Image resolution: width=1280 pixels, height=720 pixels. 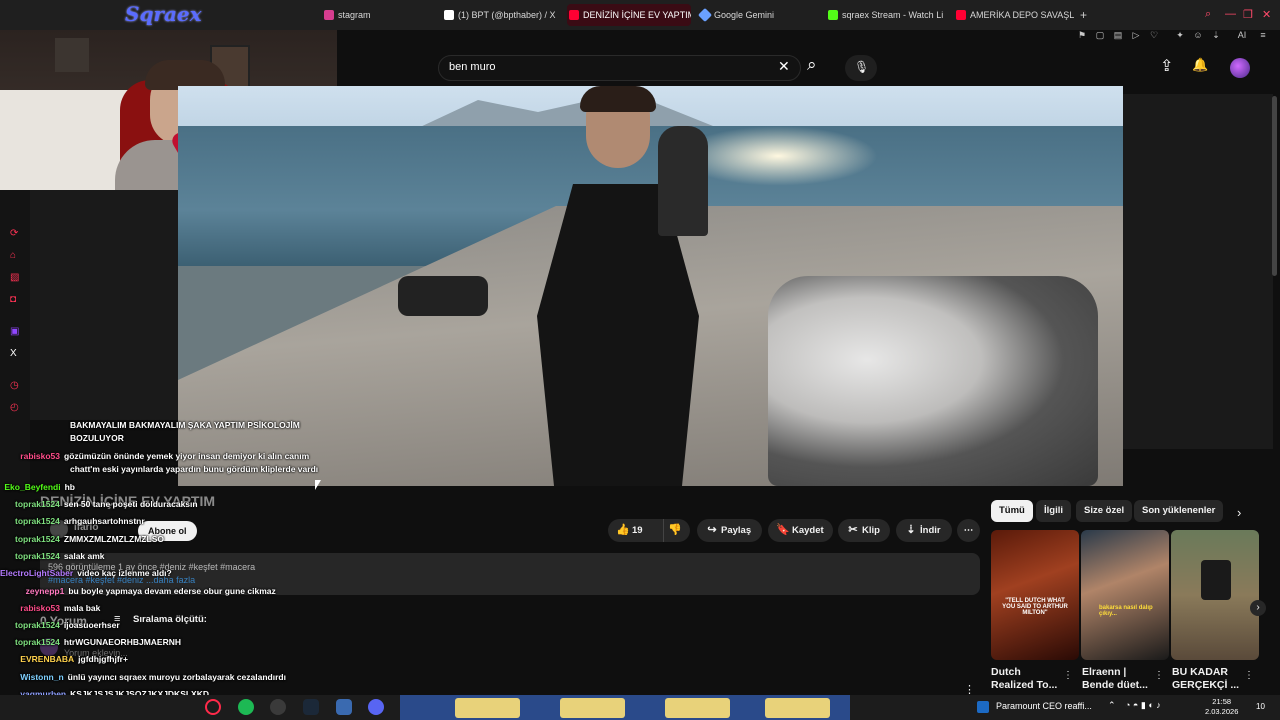 I want to click on menu-icon: ≡, so click(x=1263, y=35).